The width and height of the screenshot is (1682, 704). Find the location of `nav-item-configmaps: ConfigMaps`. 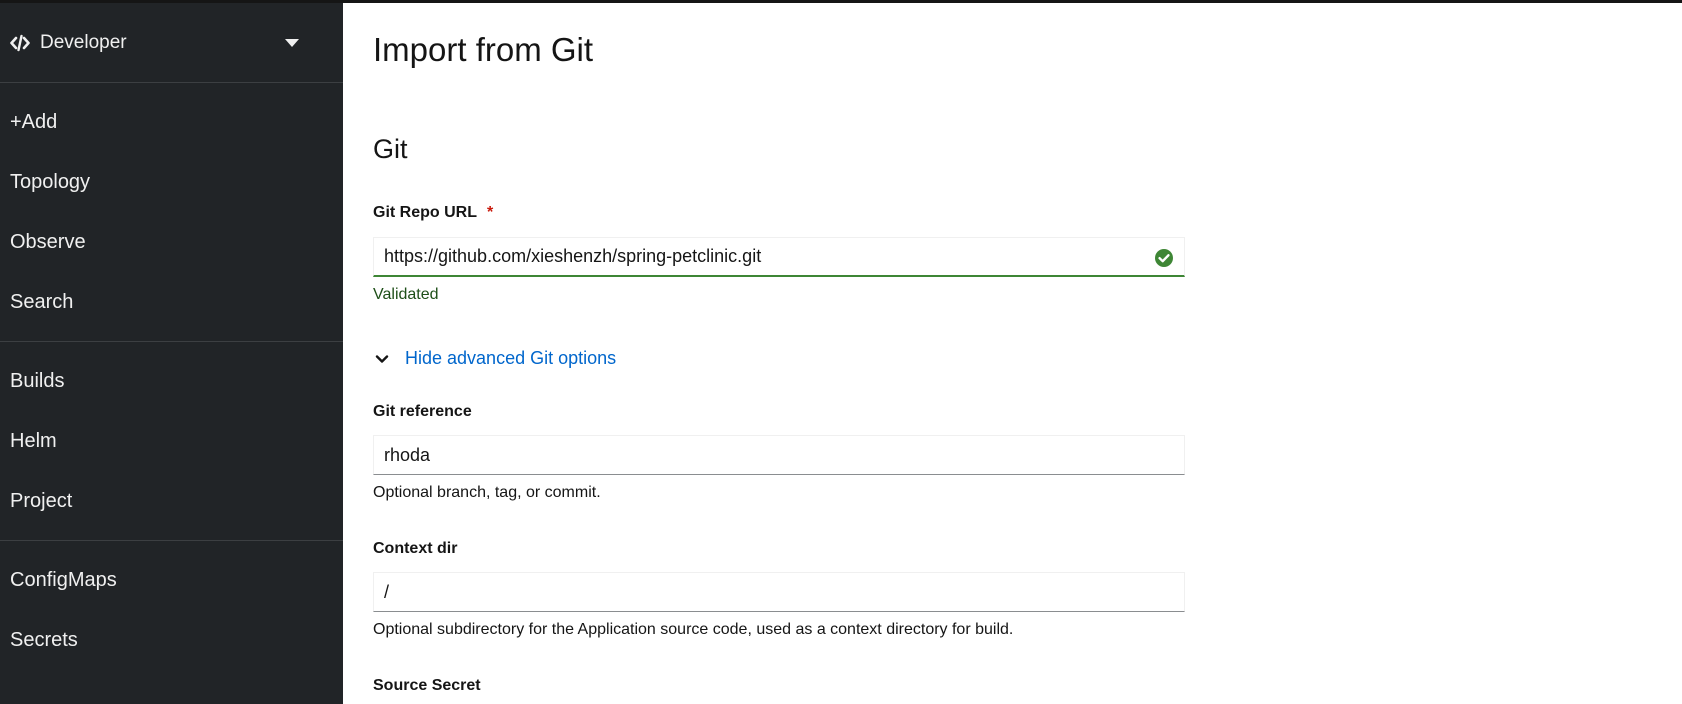

nav-item-configmaps: ConfigMaps is located at coordinates (171, 580).